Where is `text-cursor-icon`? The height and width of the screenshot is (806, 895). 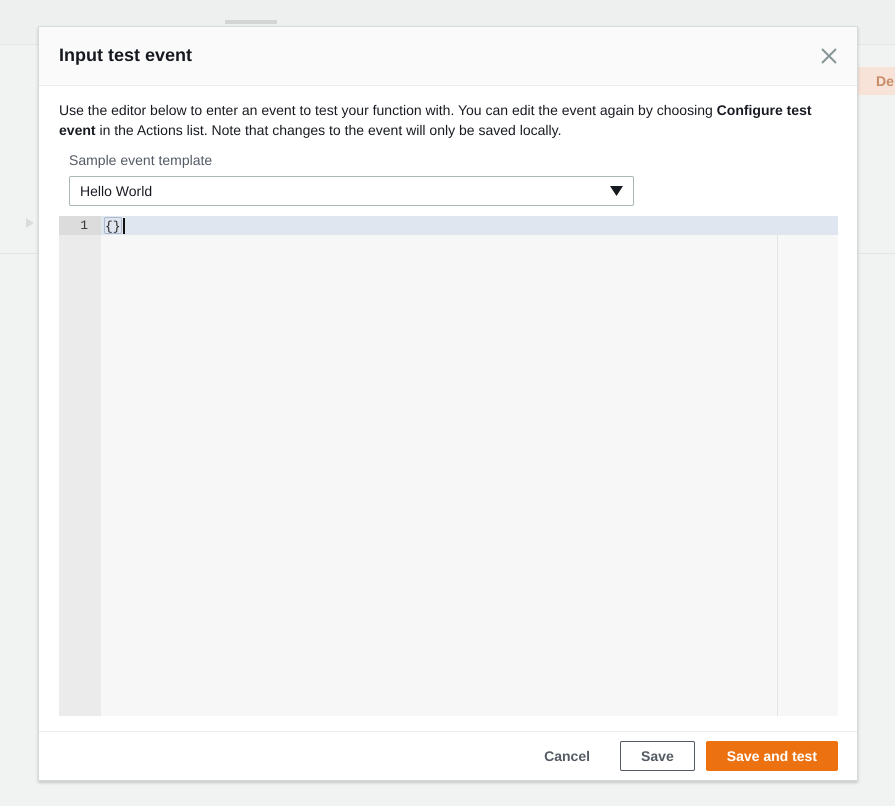
text-cursor-icon is located at coordinates (123, 226).